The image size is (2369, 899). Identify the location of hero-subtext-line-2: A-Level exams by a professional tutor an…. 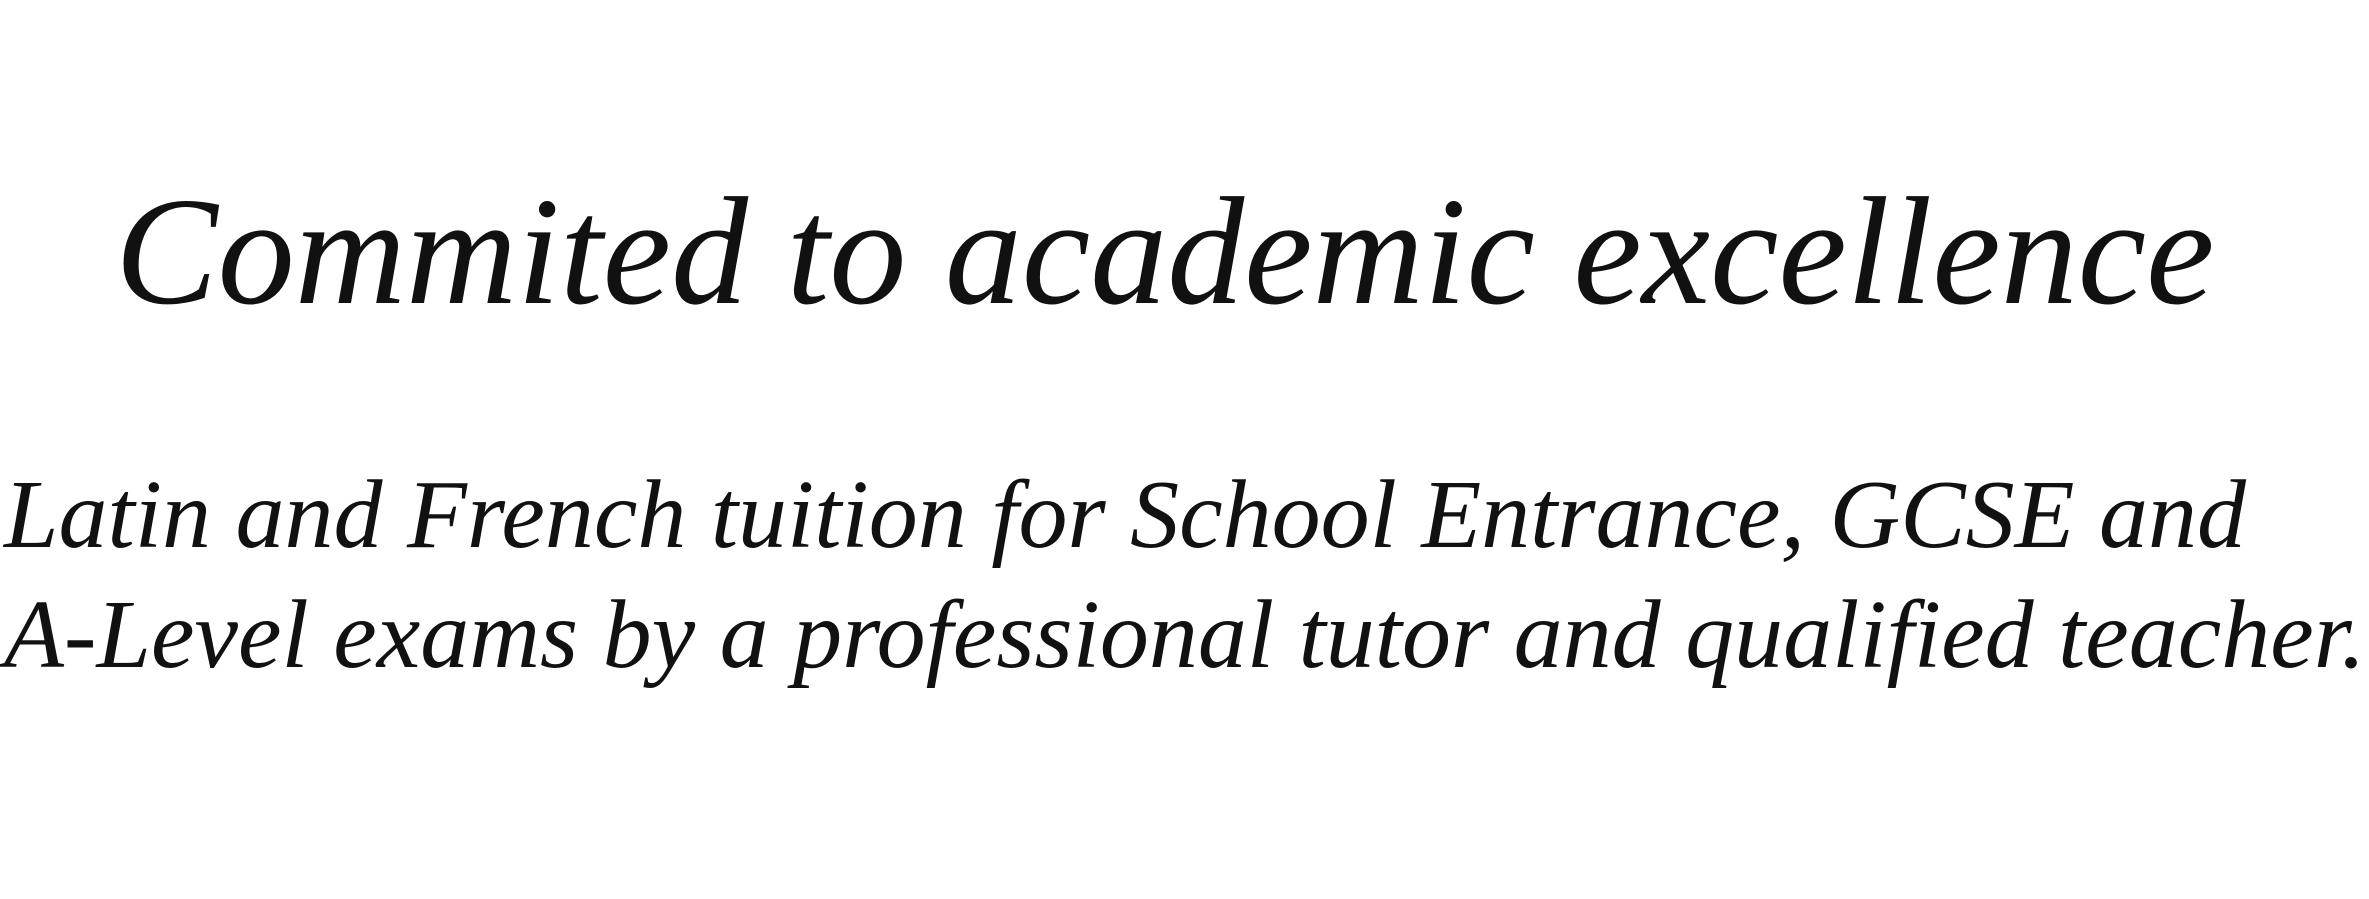
(1185, 635).